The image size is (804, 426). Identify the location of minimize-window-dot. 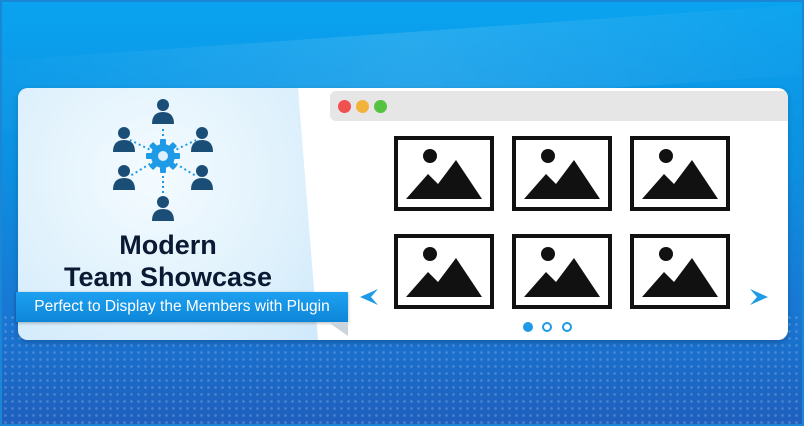
(362, 106).